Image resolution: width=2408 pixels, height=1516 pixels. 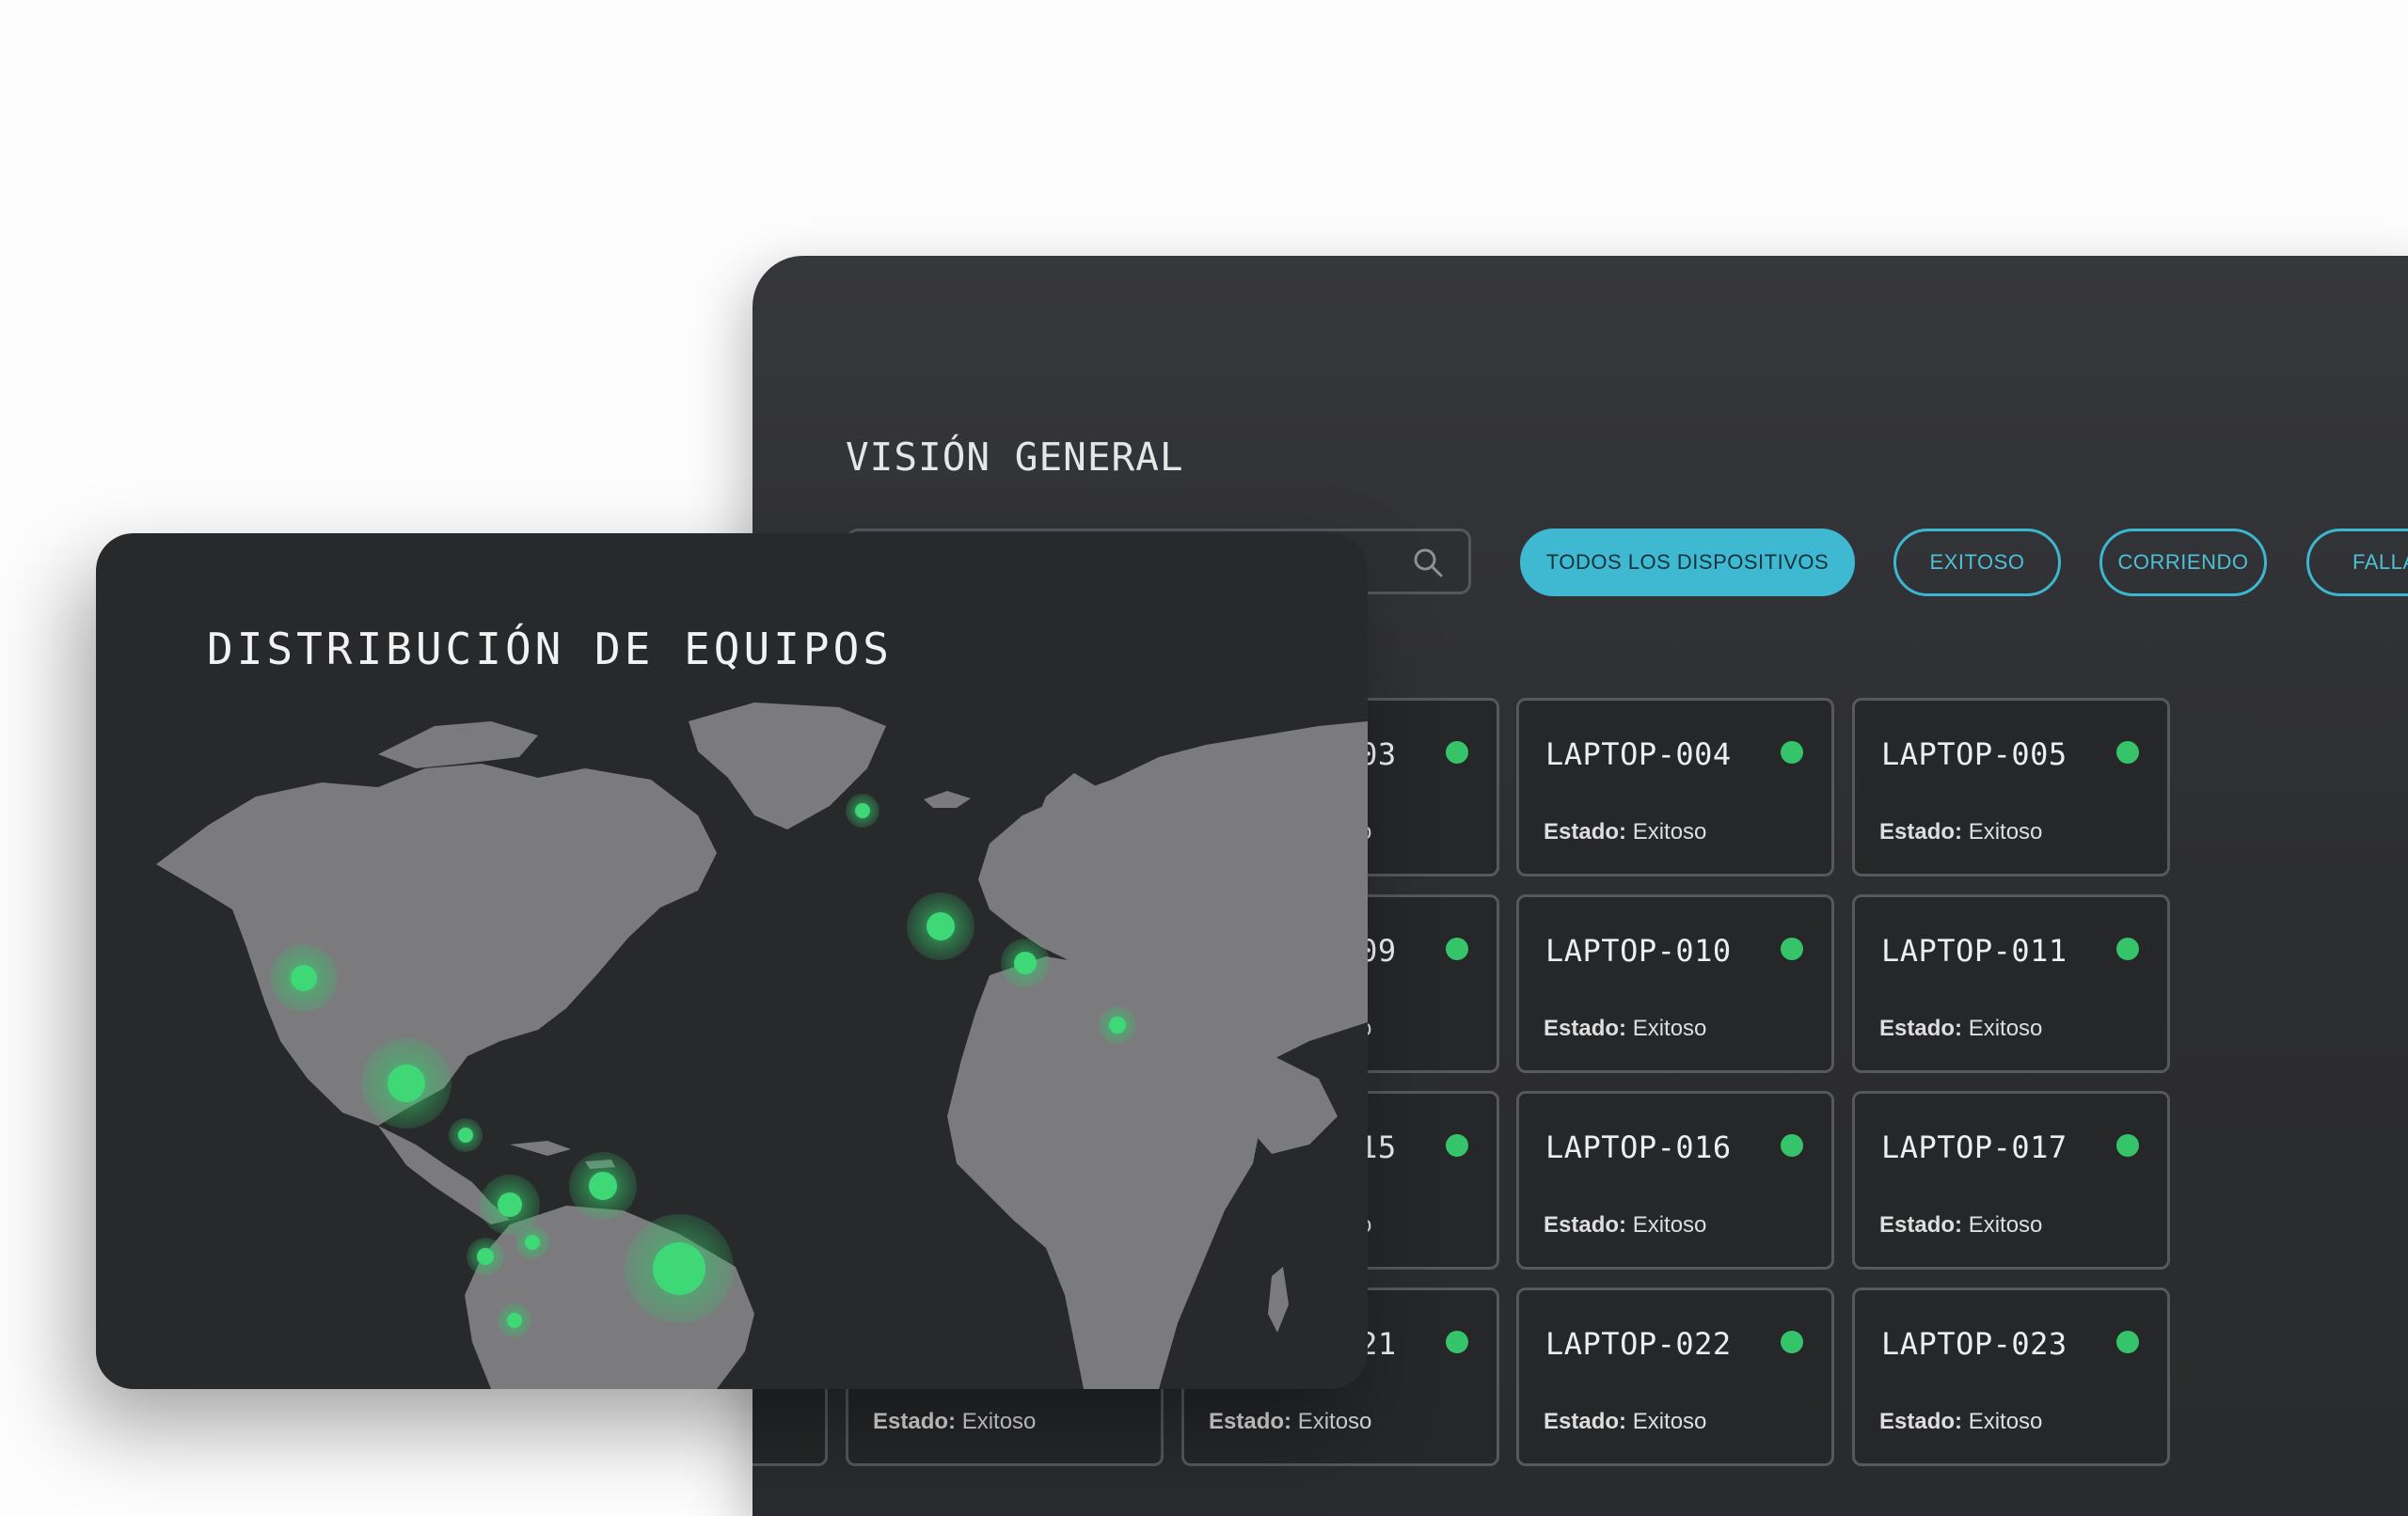 What do you see at coordinates (862, 810) in the screenshot?
I see `marker-iceland-core` at bounding box center [862, 810].